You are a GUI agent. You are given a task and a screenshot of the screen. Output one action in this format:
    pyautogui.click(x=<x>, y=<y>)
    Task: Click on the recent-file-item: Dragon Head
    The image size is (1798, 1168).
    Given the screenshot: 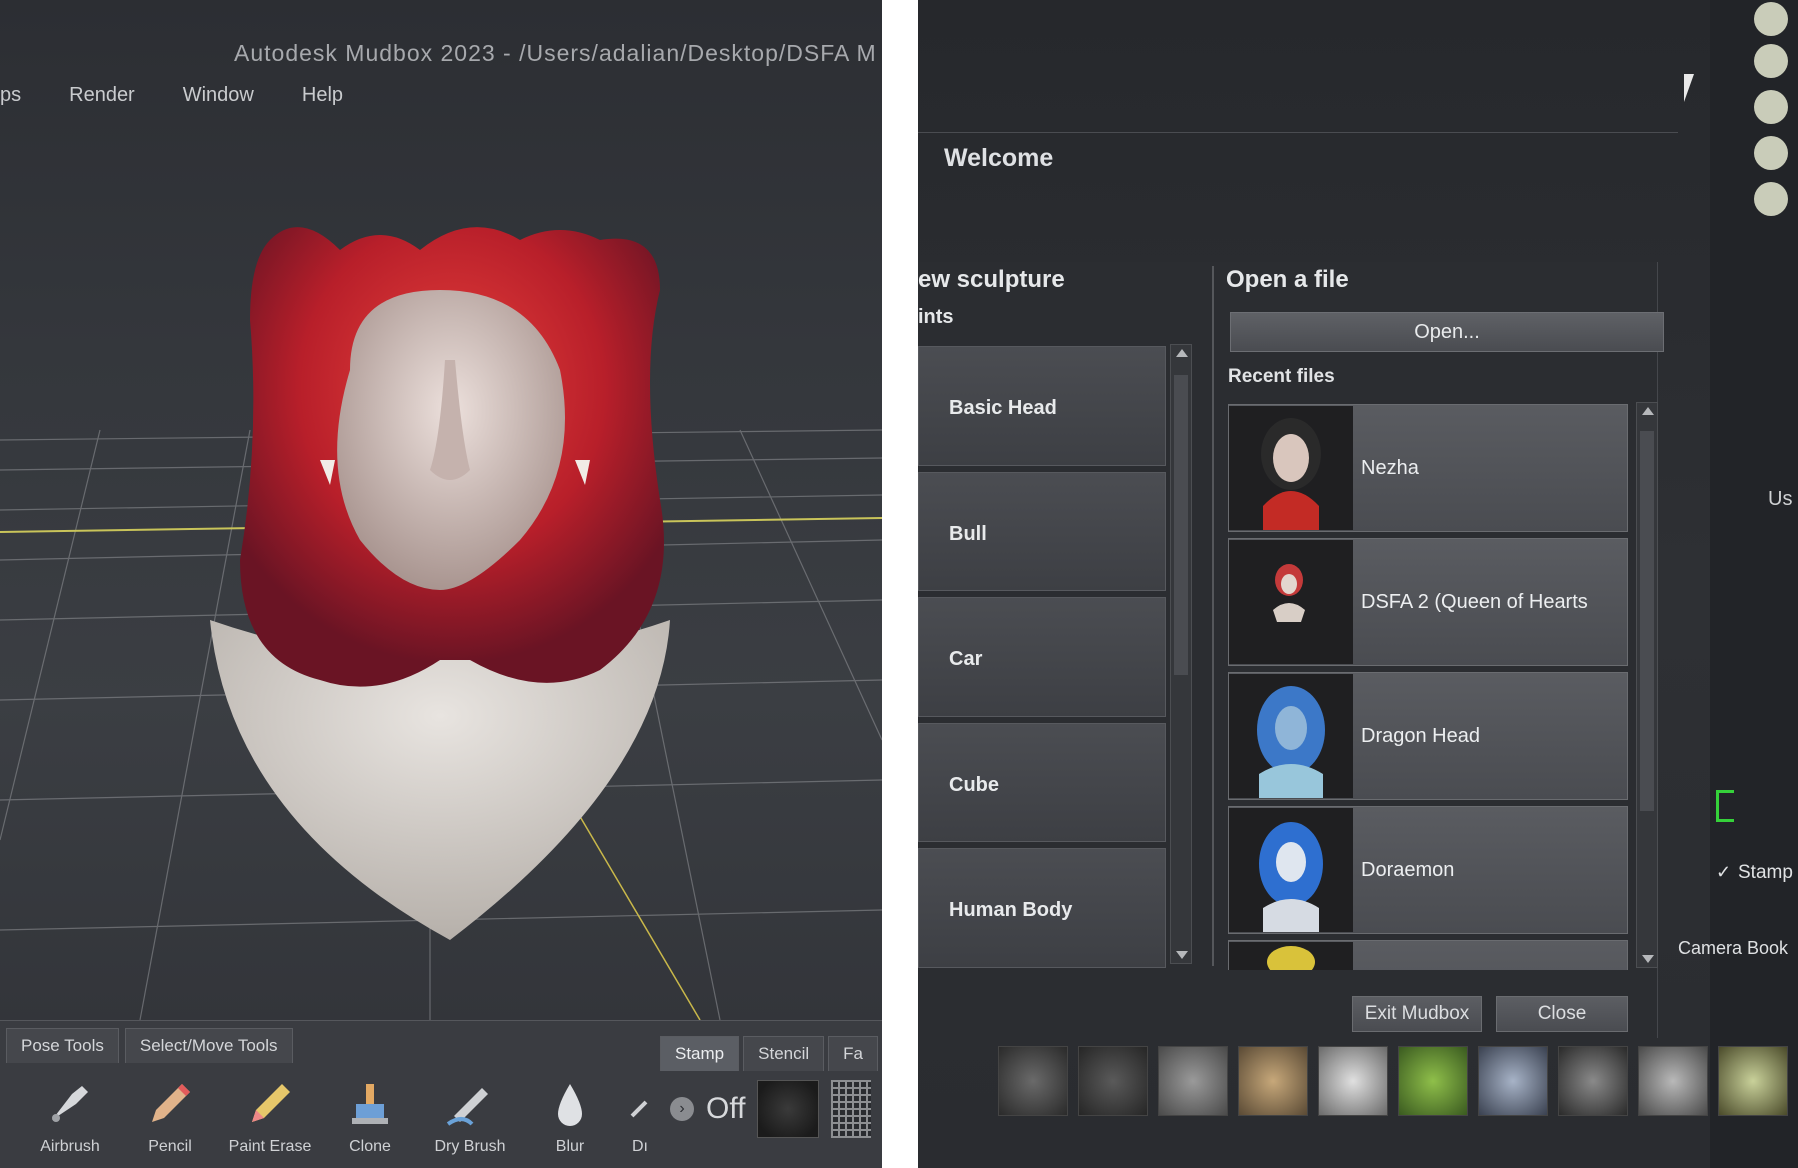 What is the action you would take?
    pyautogui.click(x=1428, y=736)
    